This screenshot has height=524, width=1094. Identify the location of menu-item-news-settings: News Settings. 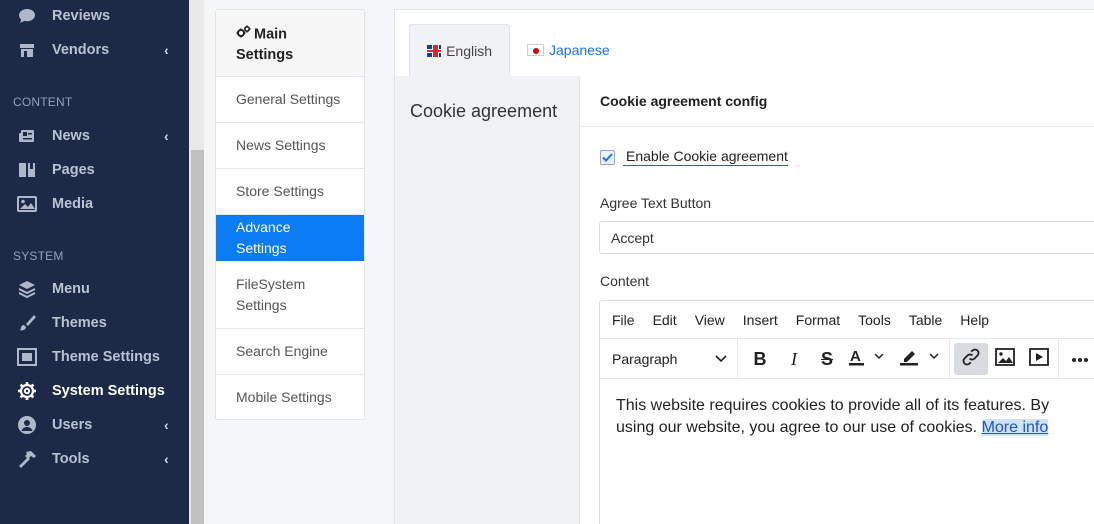
(290, 146).